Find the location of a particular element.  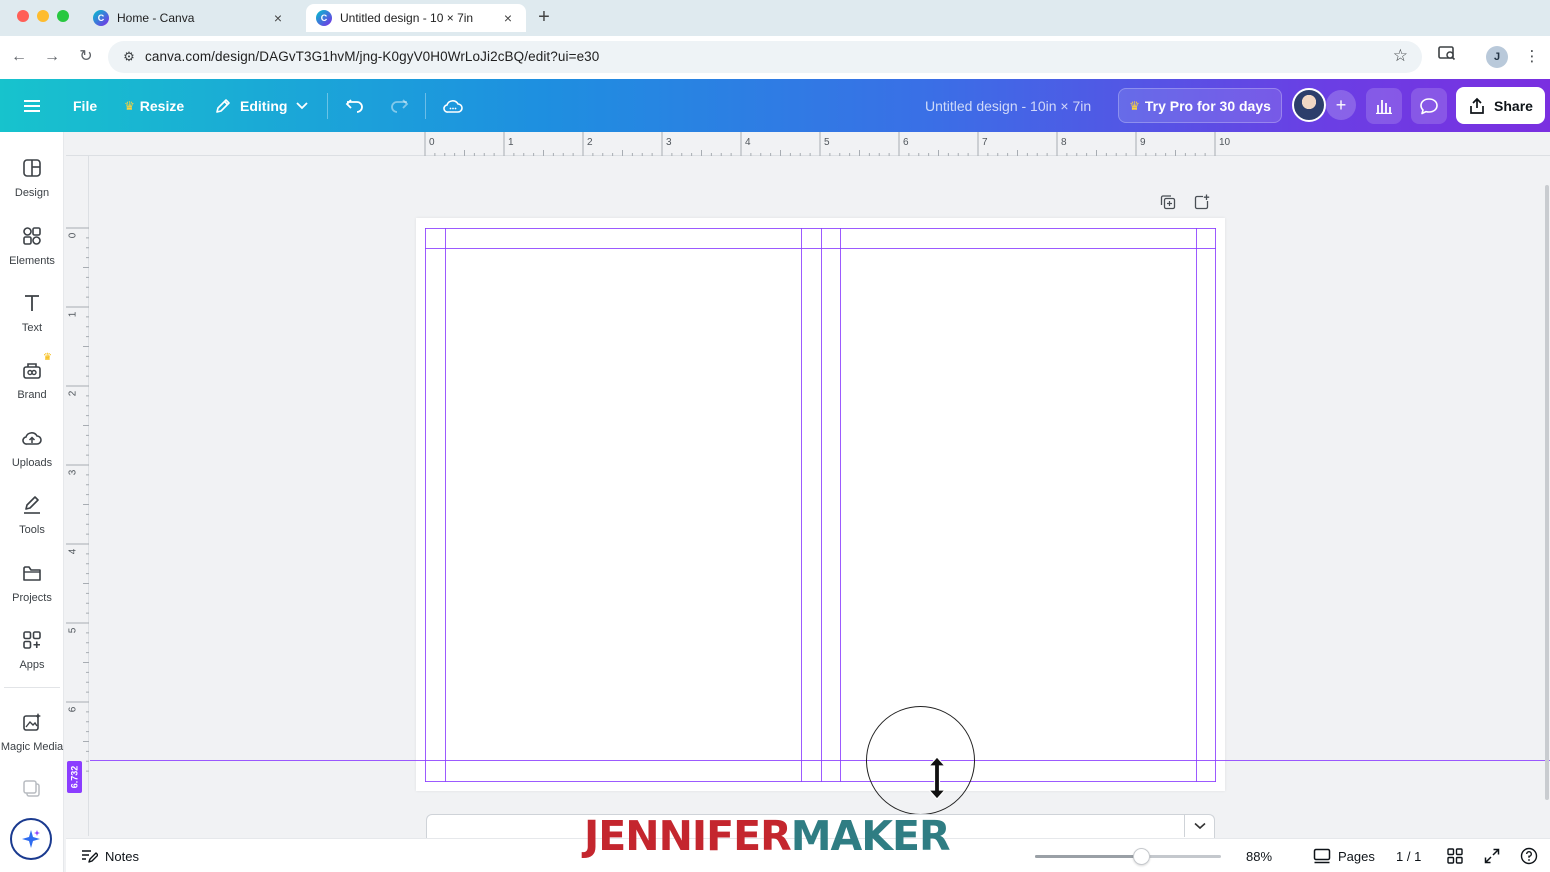

share-button: Share is located at coordinates (1500, 105).